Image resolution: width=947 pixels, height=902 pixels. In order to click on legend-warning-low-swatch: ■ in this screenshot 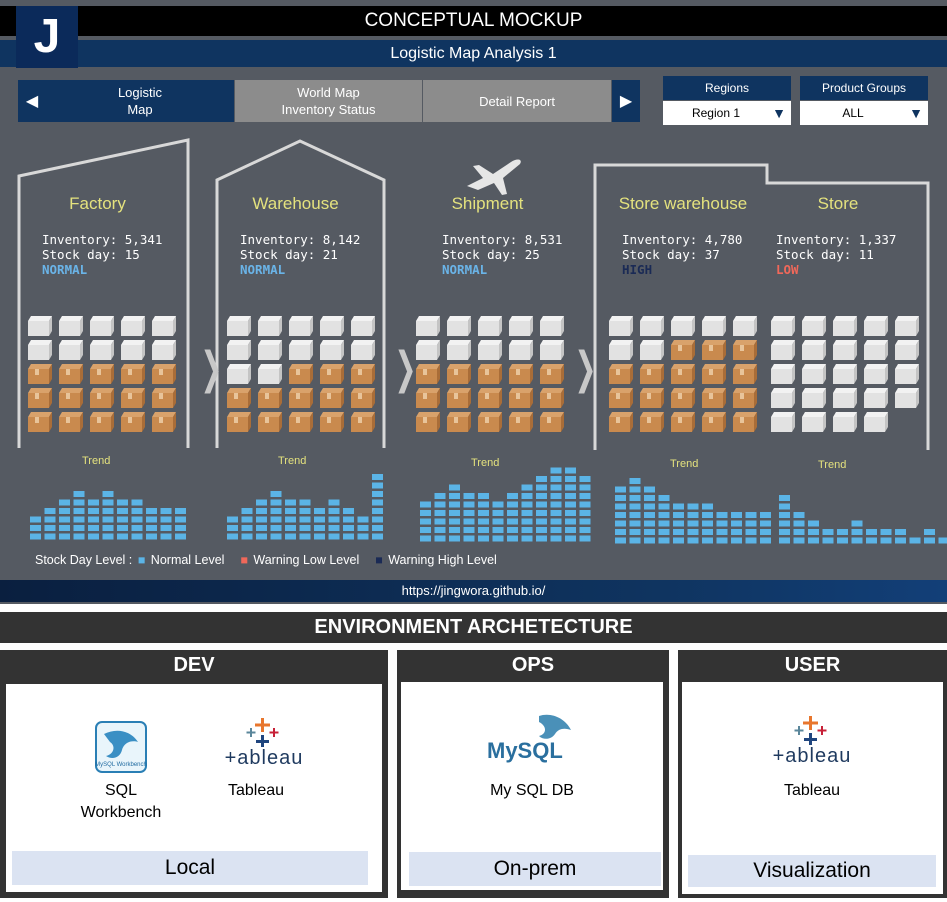, I will do `click(244, 560)`.